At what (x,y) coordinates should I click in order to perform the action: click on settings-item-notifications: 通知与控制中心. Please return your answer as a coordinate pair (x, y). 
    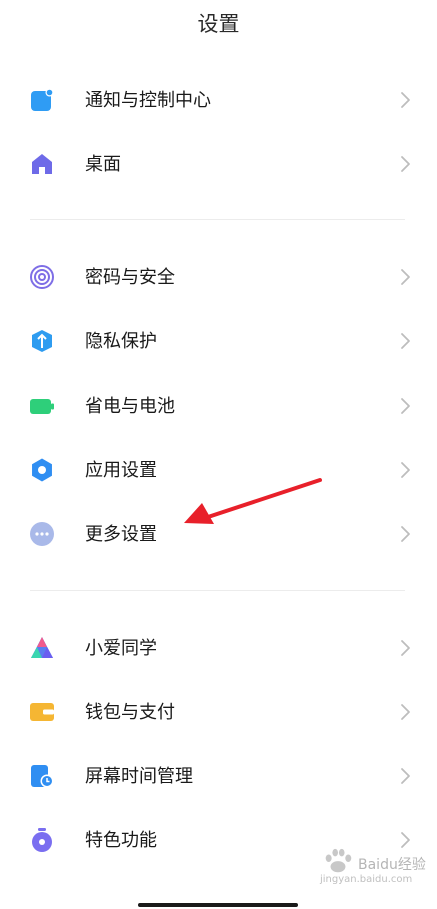
    Looking at the image, I should click on (218, 100).